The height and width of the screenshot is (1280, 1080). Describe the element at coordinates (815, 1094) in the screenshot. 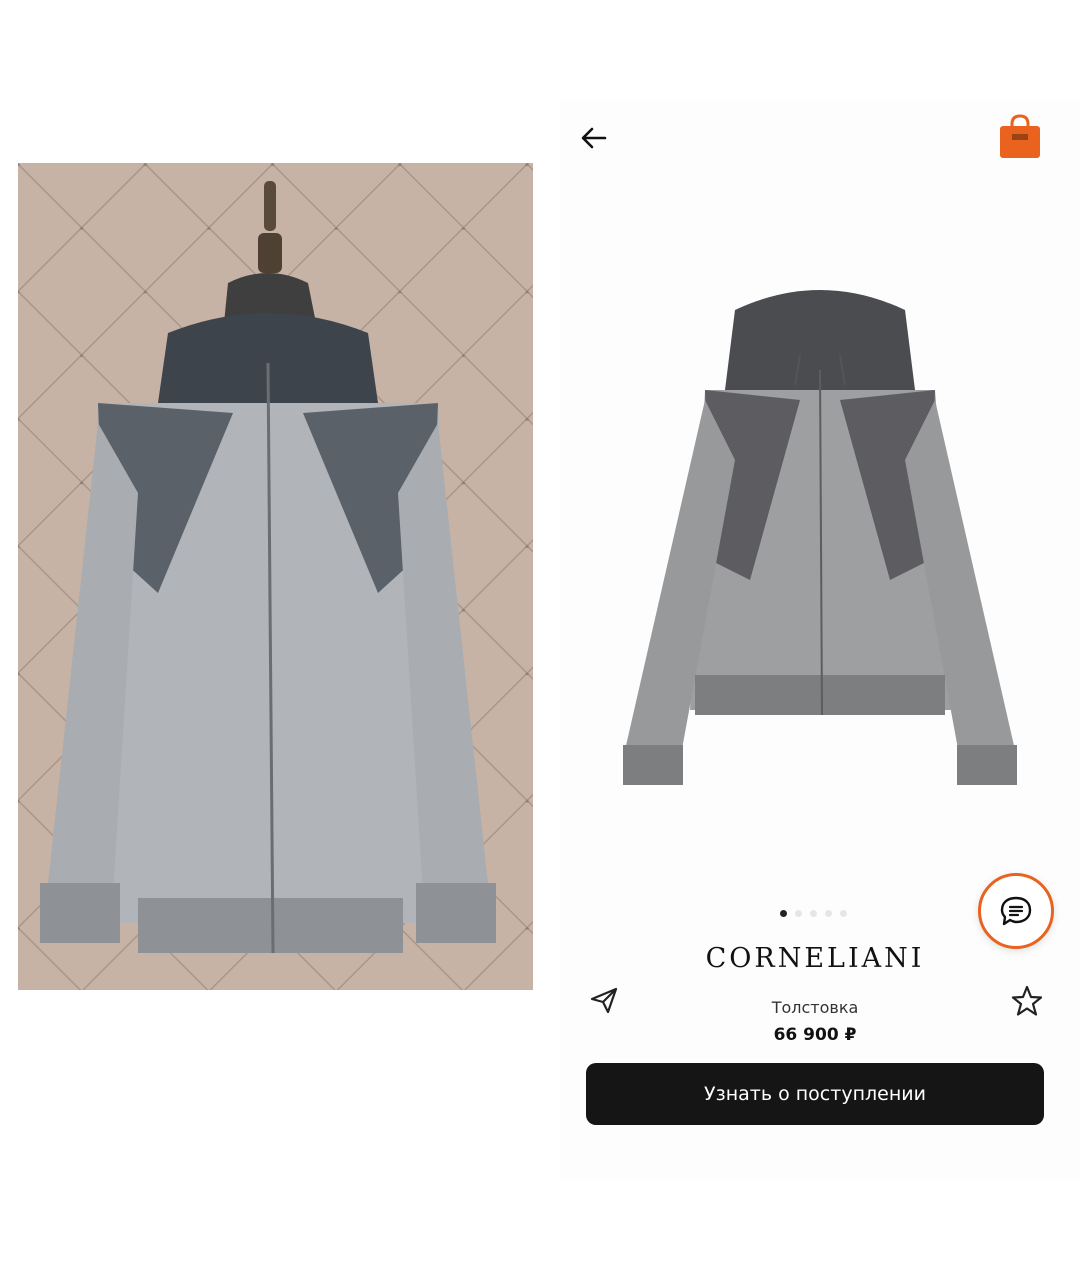

I see `notify-availability-button: Узнать о поступлении` at that location.